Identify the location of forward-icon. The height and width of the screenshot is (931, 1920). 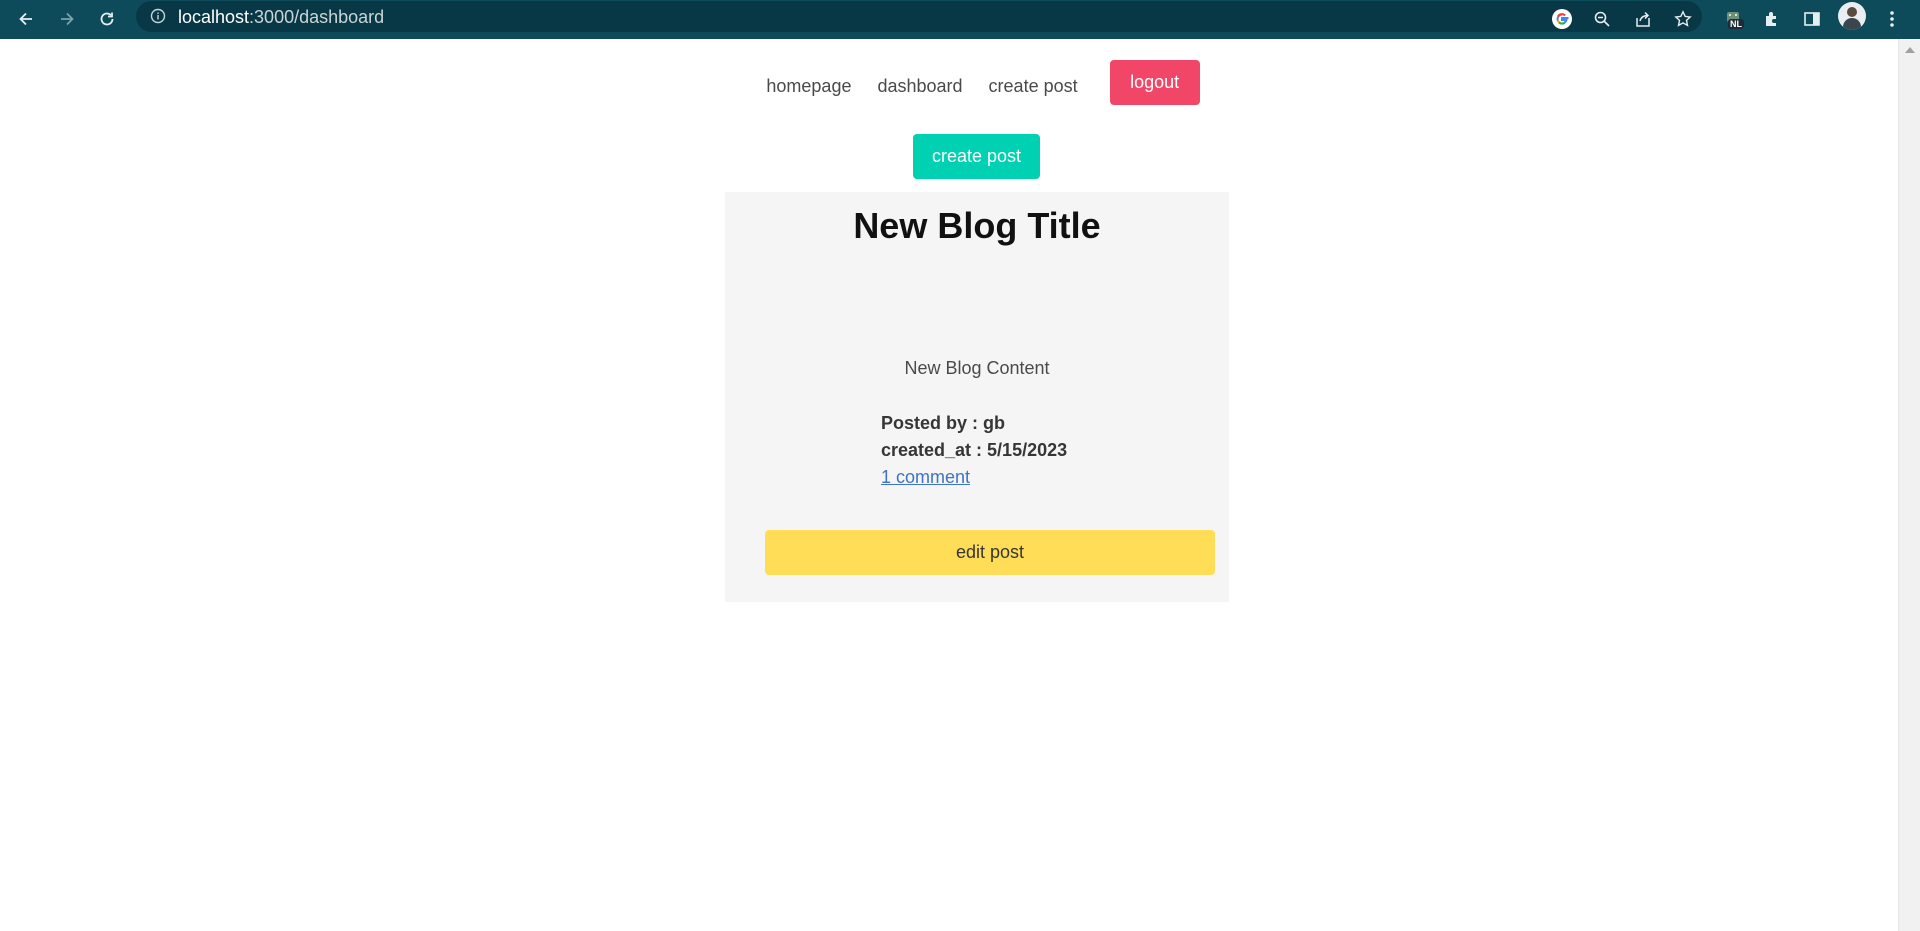
(67, 19).